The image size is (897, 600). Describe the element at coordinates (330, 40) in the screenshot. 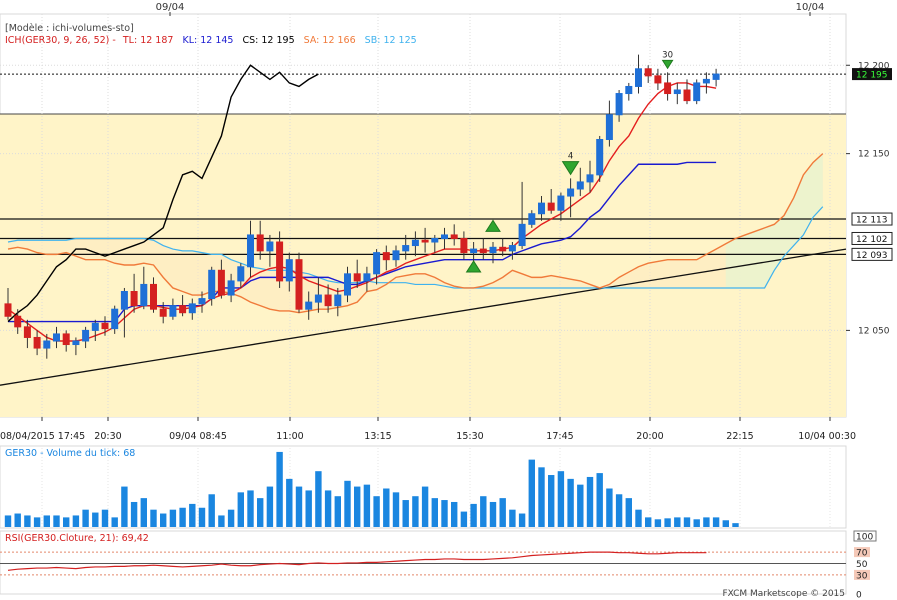

I see `sa-value: SA: 12 166` at that location.